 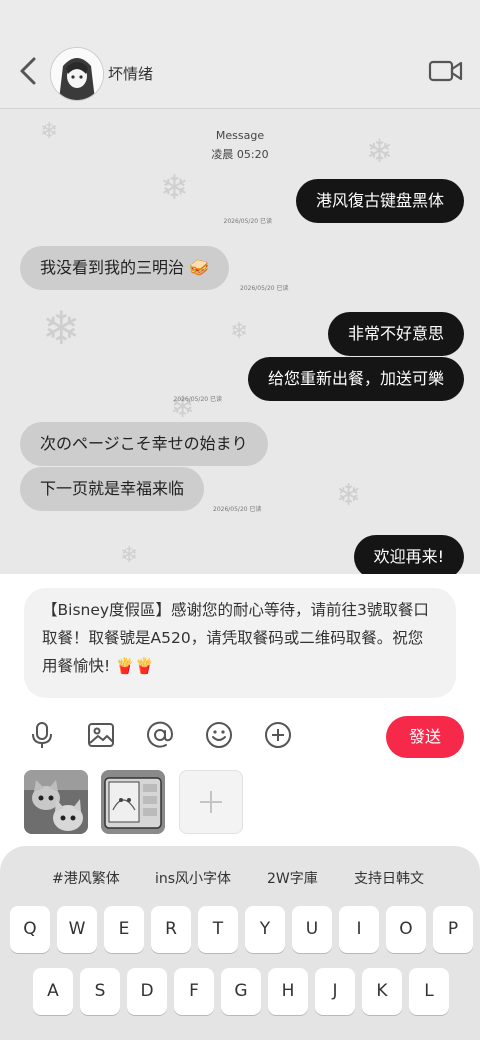 What do you see at coordinates (30, 929) in the screenshot?
I see `key-q: Q` at bounding box center [30, 929].